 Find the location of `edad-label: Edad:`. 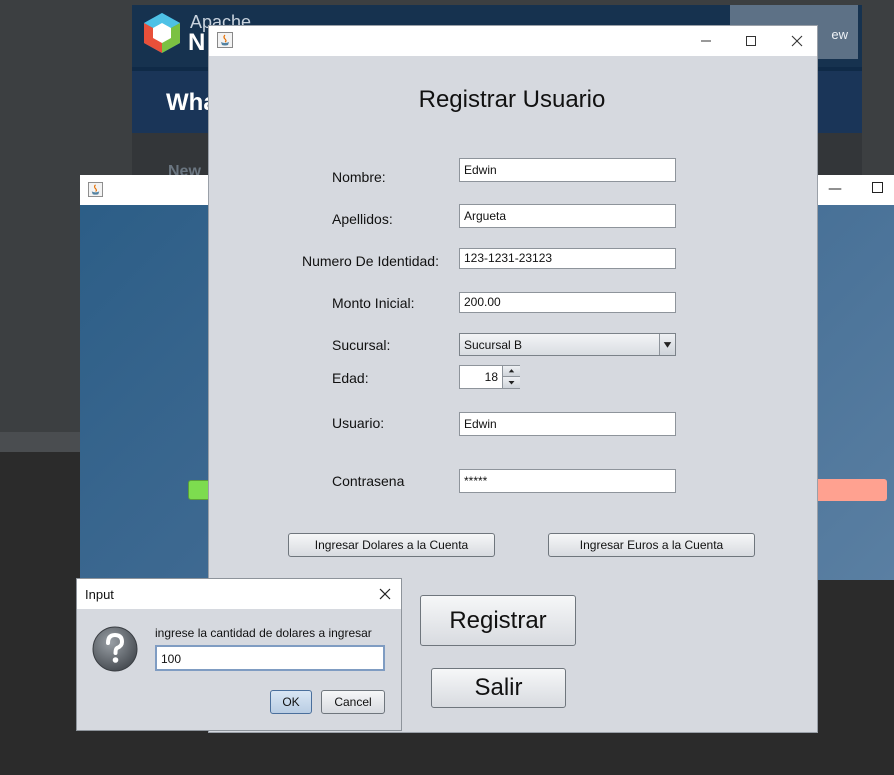

edad-label: Edad: is located at coordinates (350, 378).